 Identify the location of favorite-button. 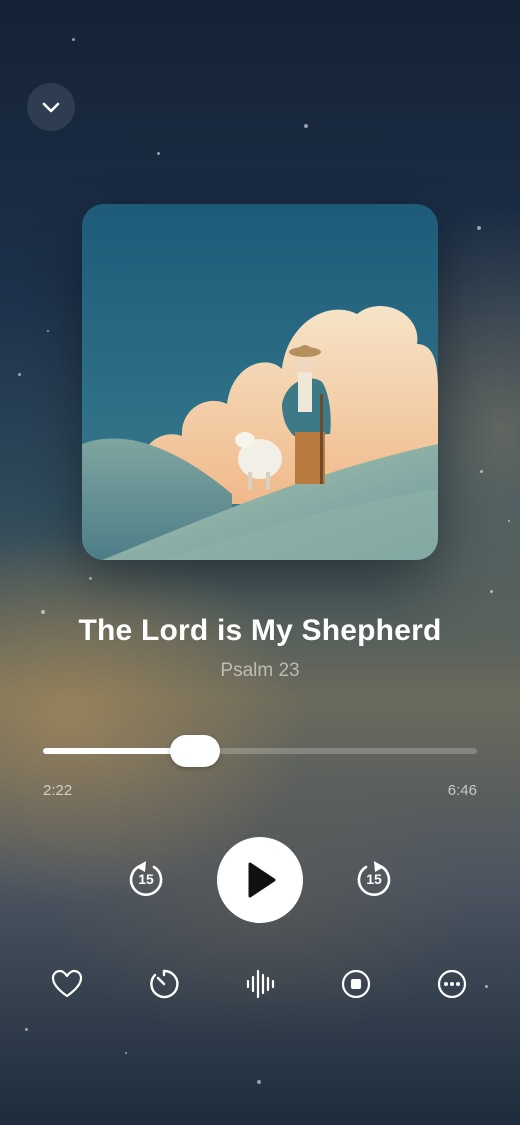
(67, 984).